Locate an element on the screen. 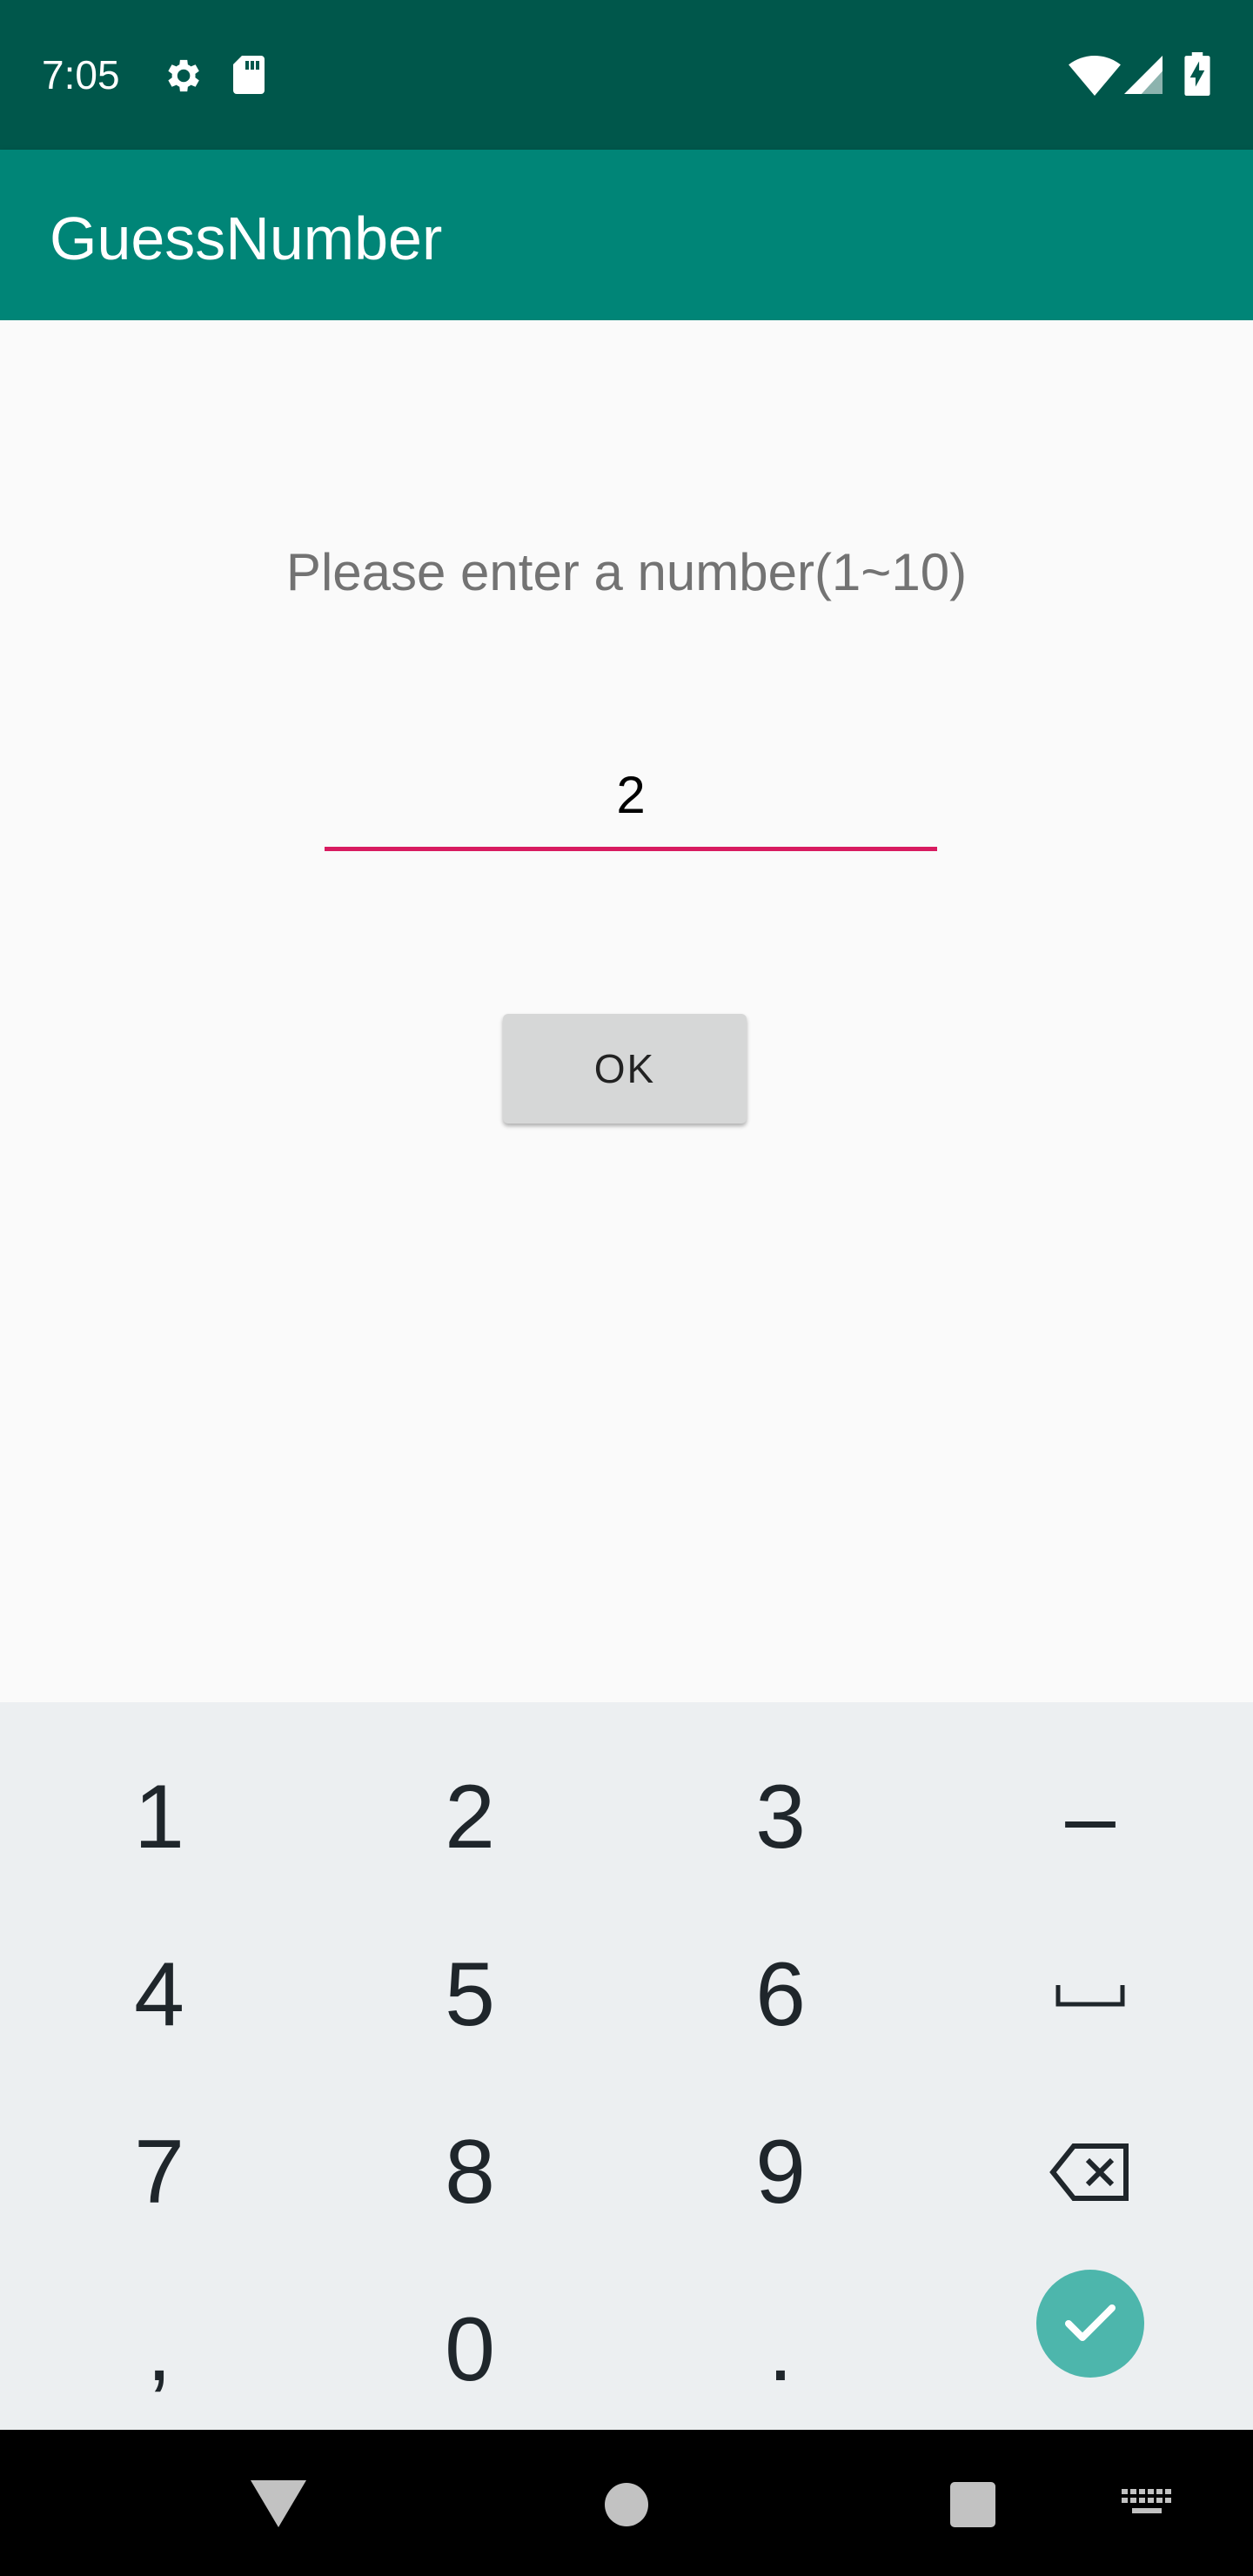  status-time: 7:05 is located at coordinates (81, 74).